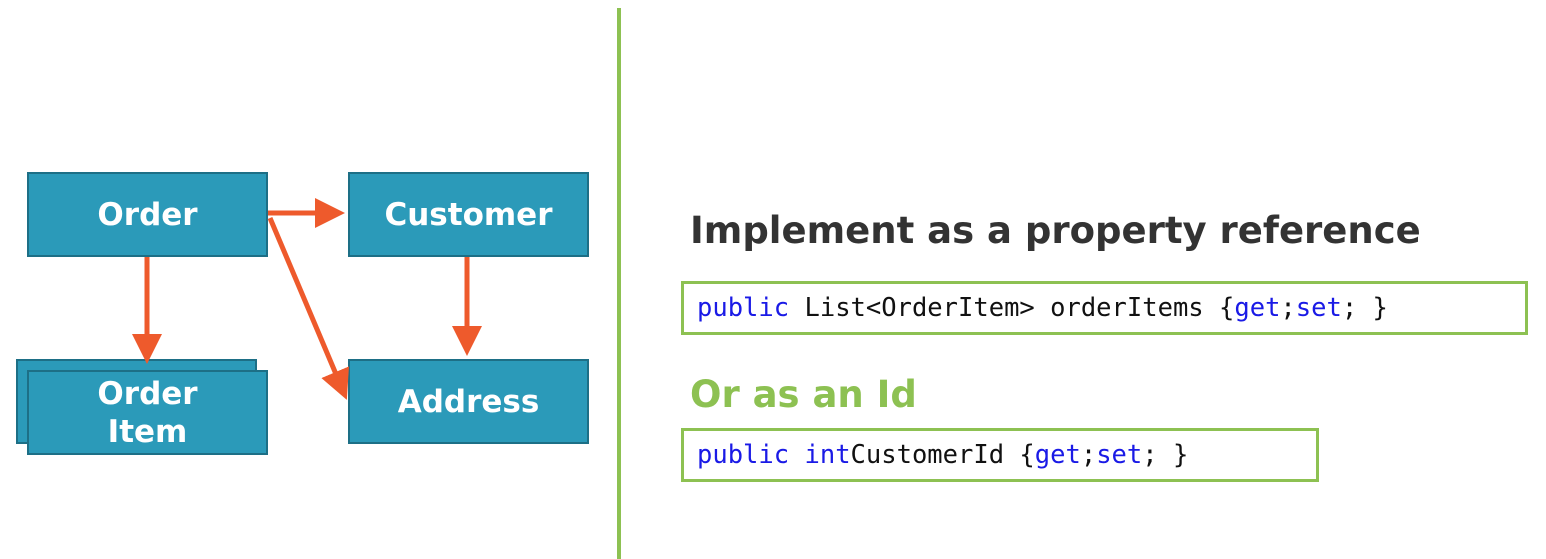  What do you see at coordinates (1165, 455) in the screenshot?
I see `code2-end: ; }` at bounding box center [1165, 455].